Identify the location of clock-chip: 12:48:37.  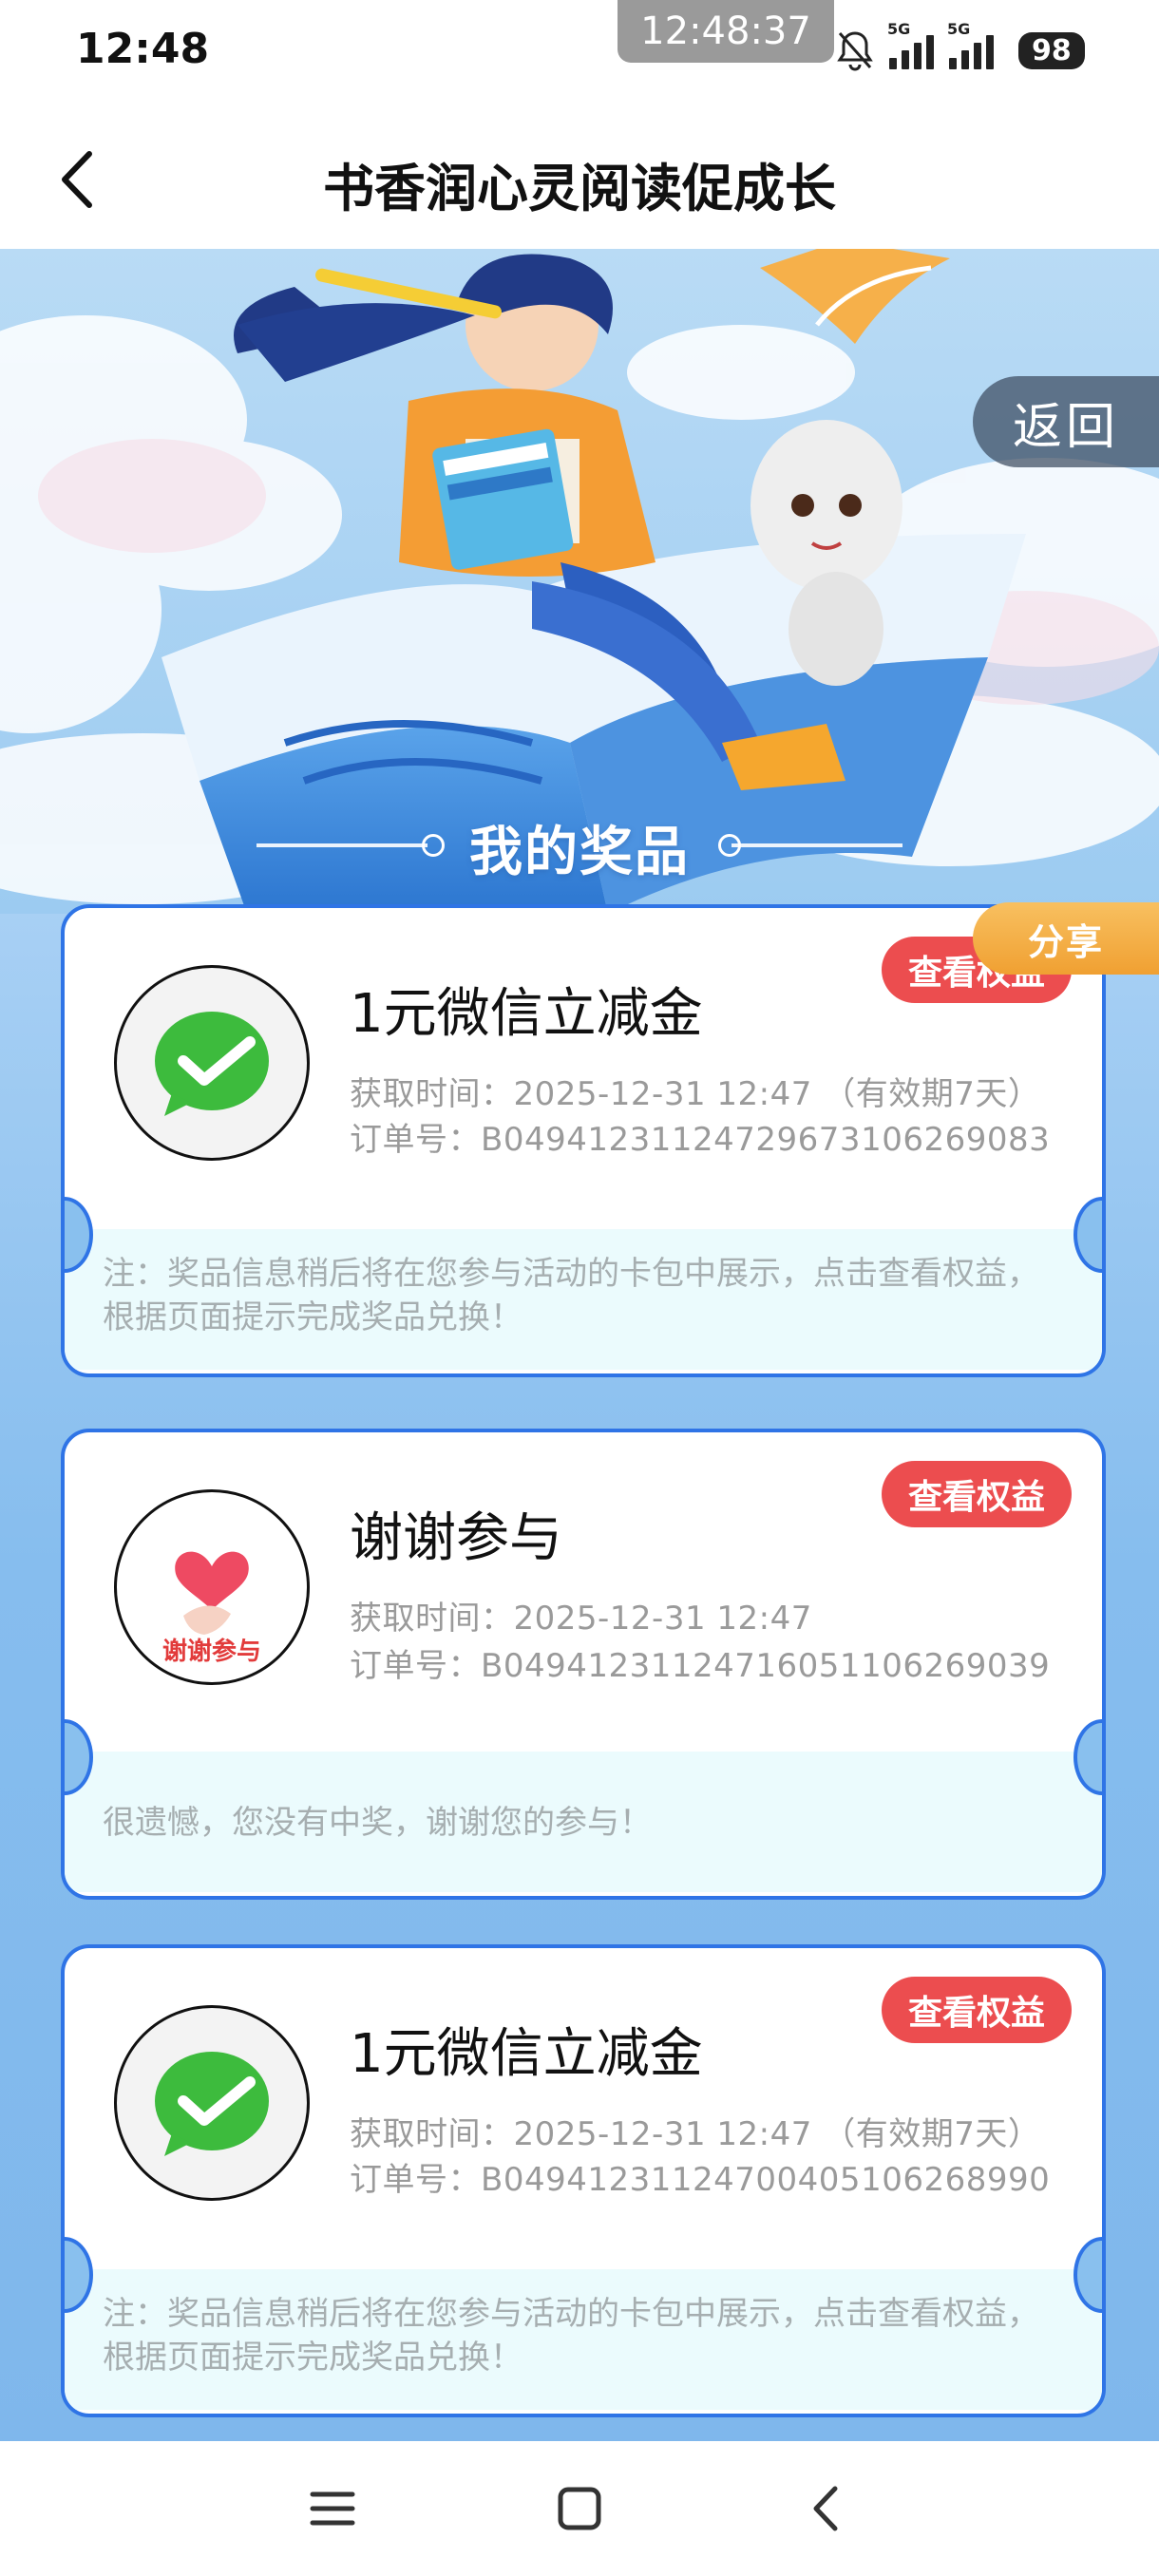
(726, 32).